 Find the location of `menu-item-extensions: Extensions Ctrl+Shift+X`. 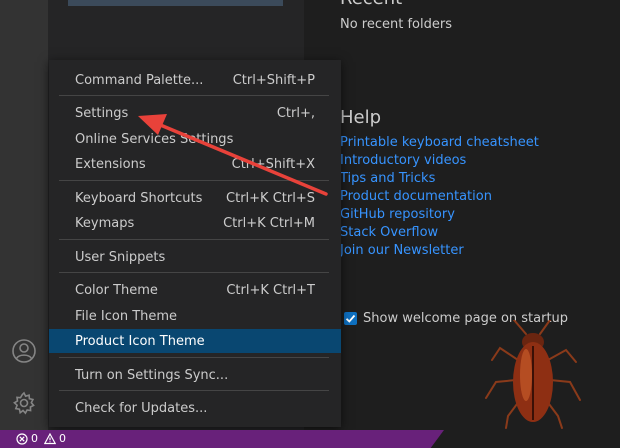

menu-item-extensions: Extensions Ctrl+Shift+X is located at coordinates (195, 164).